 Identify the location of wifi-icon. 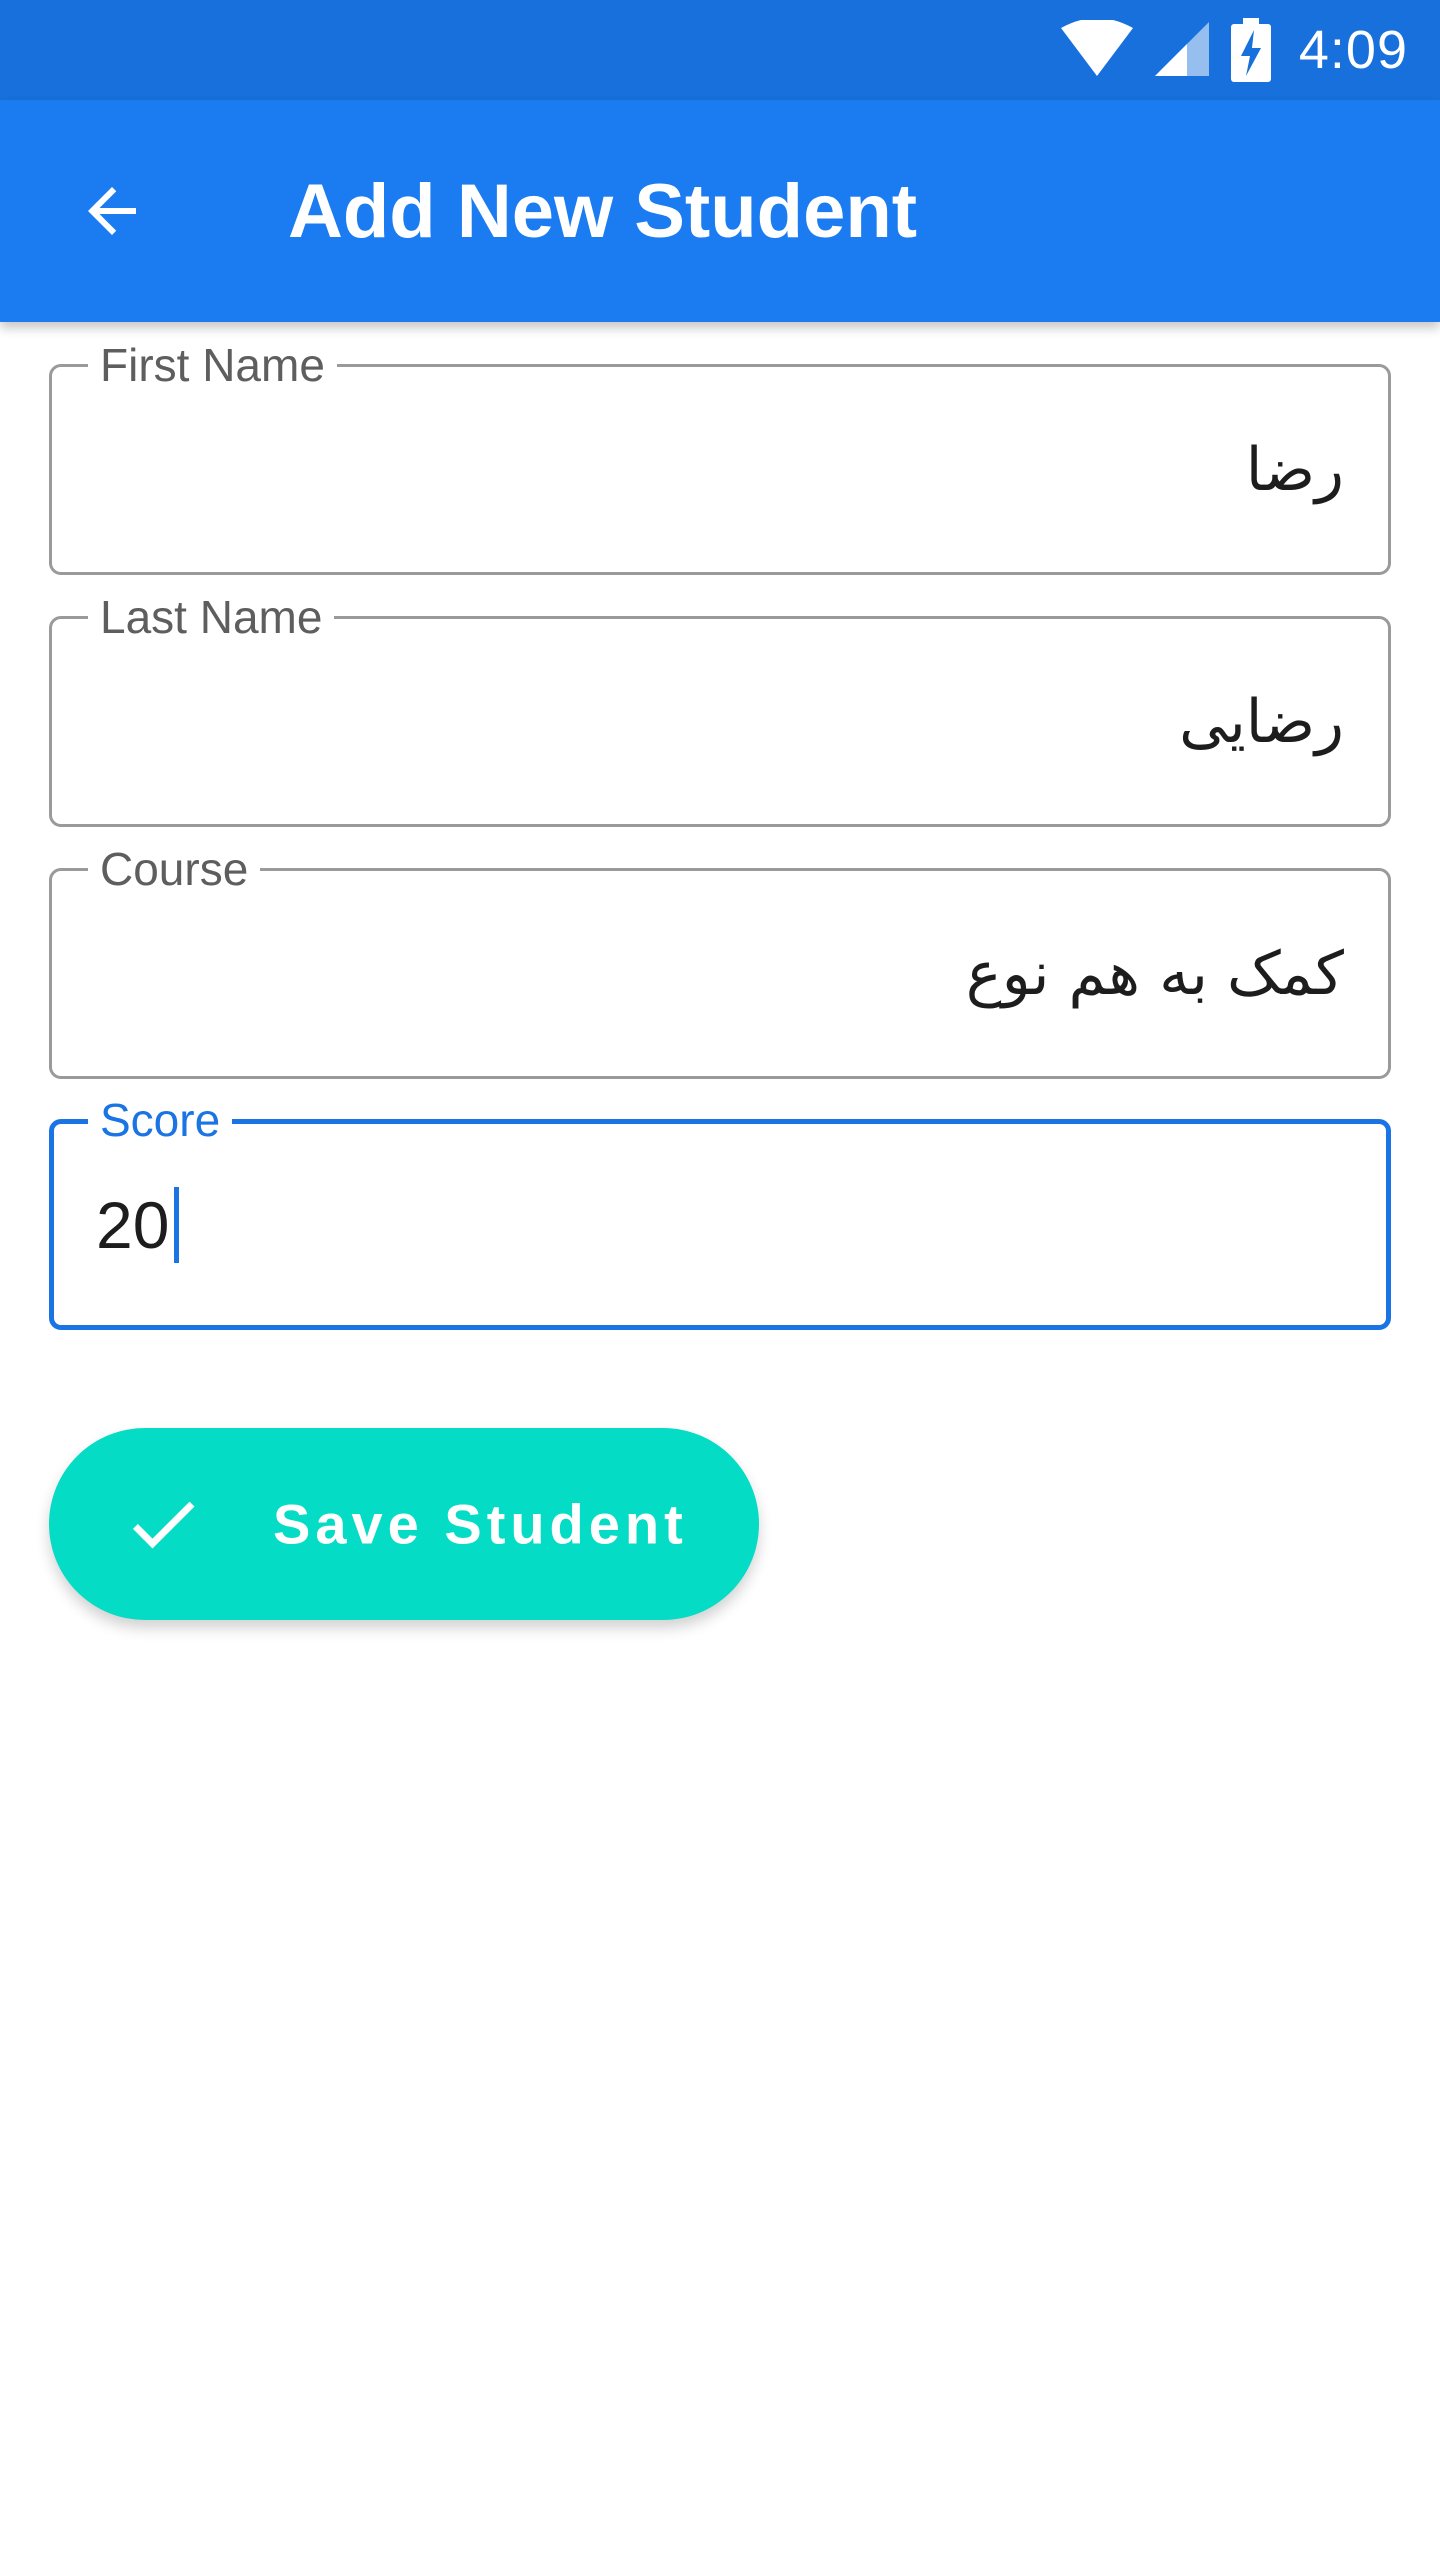
(1096, 50).